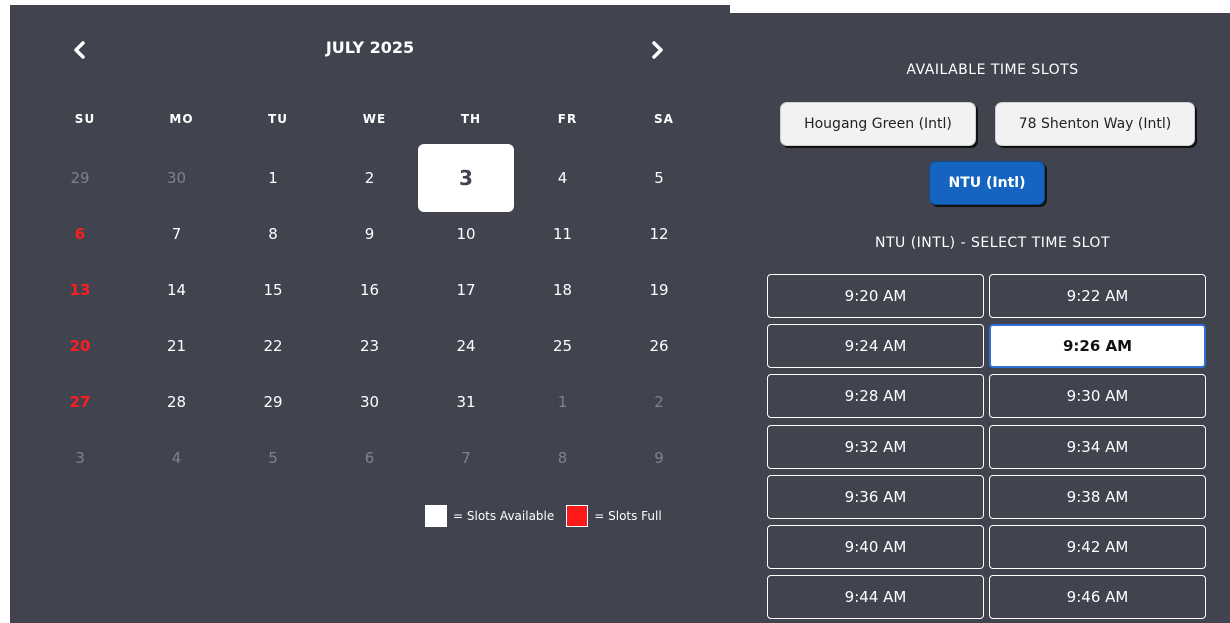 The image size is (1230, 623). I want to click on location-hougang-button: Hougang Green (Intl), so click(878, 124).